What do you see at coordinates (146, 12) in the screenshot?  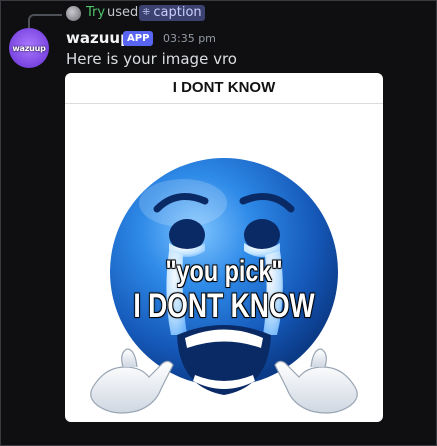 I see `slash-command-icon: ⁜` at bounding box center [146, 12].